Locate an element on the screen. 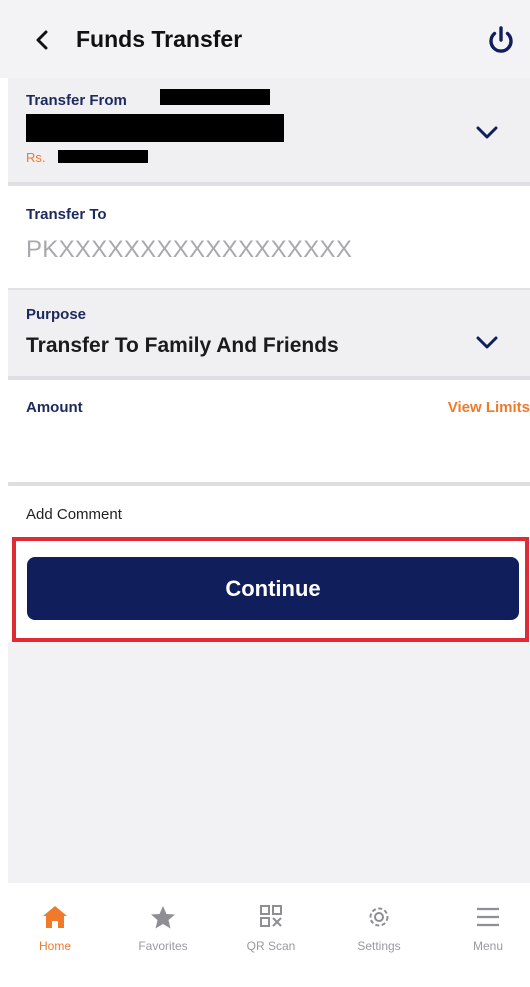 Image resolution: width=530 pixels, height=987 pixels. redacted-account-number is located at coordinates (155, 128).